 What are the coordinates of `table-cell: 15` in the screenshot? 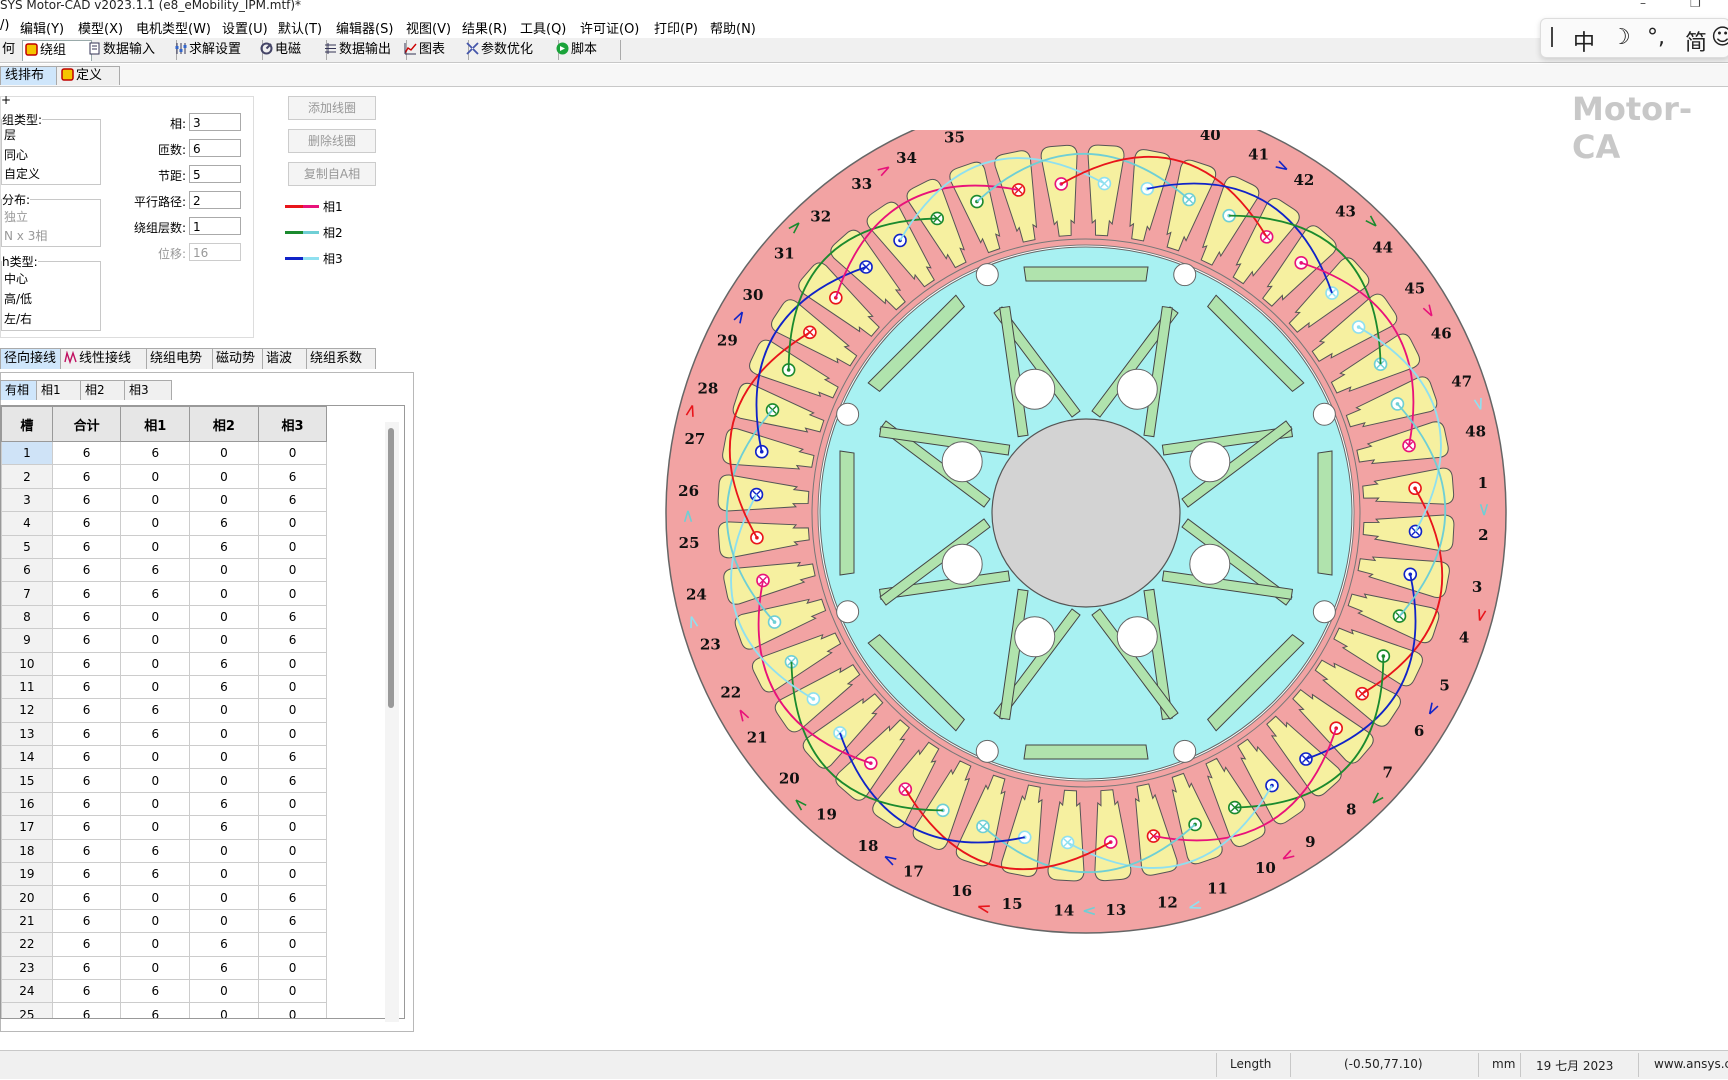 It's located at (27, 780).